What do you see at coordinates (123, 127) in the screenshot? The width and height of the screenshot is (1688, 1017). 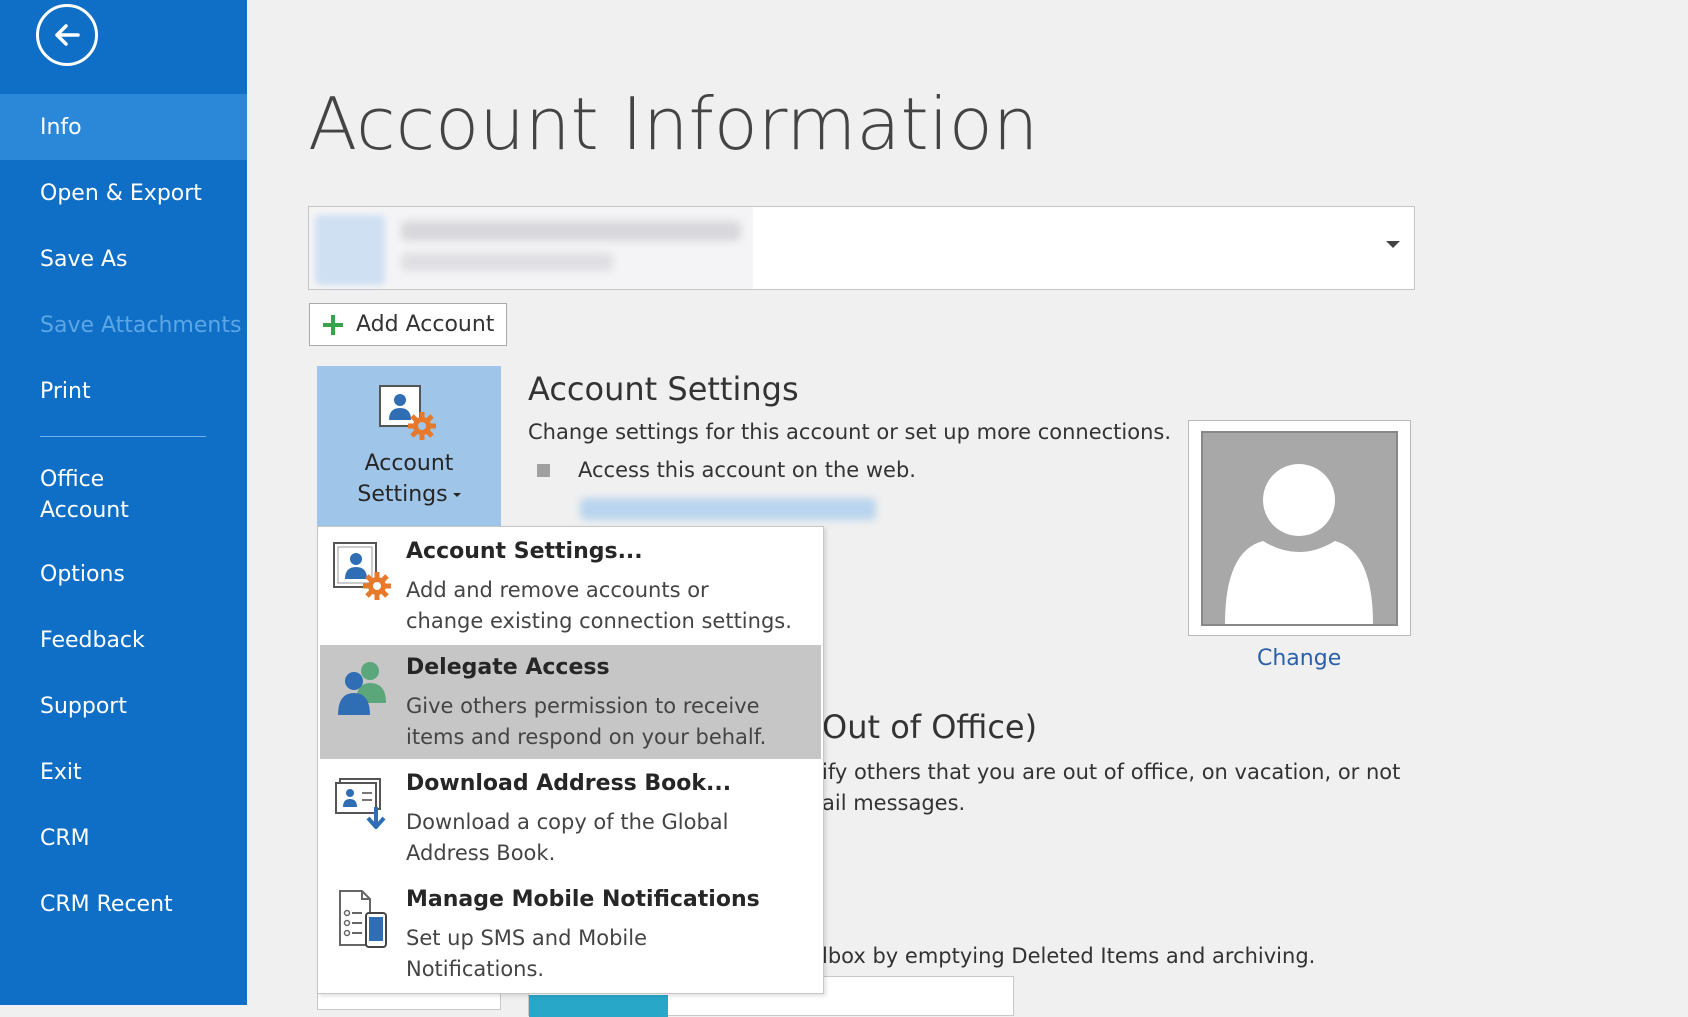 I see `nav-item-info: Info` at bounding box center [123, 127].